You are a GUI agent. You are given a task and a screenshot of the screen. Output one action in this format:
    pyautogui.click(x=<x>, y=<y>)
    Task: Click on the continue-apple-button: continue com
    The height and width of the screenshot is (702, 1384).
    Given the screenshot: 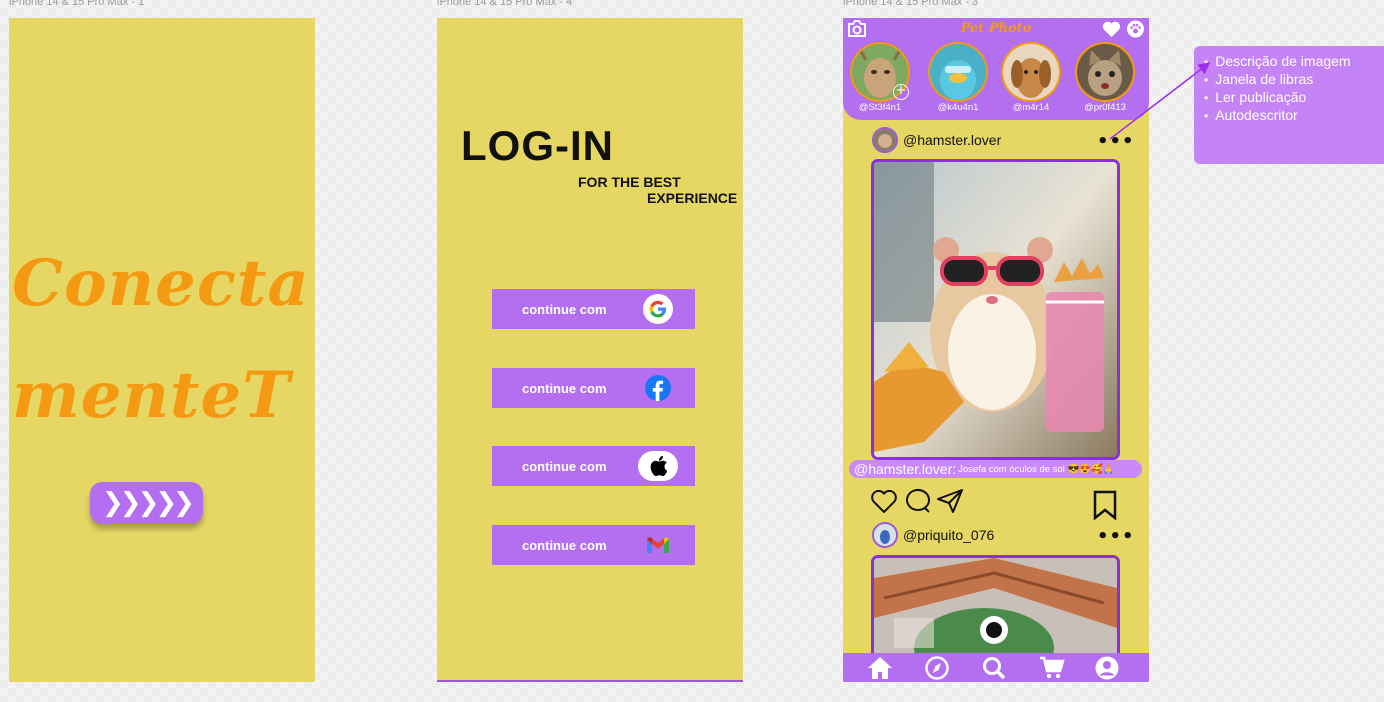 What is the action you would take?
    pyautogui.click(x=593, y=466)
    